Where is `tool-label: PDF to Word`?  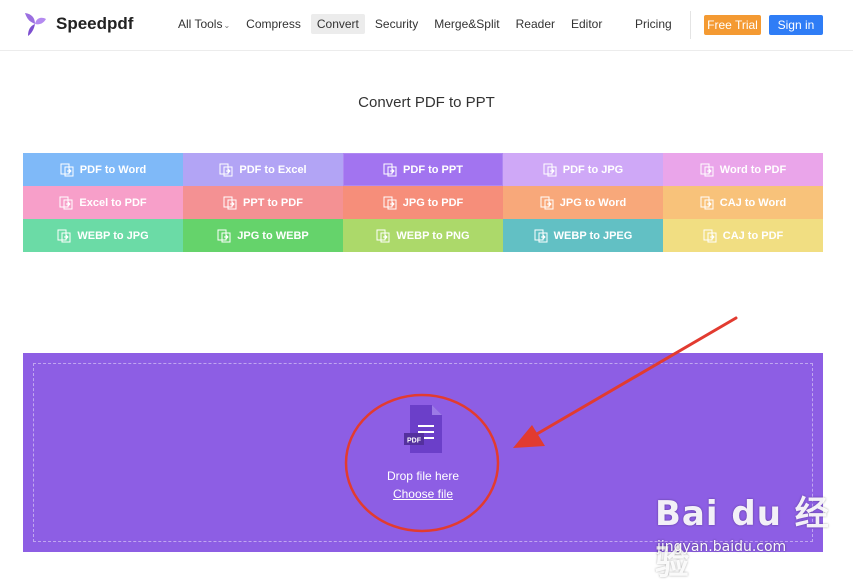
tool-label: PDF to Word is located at coordinates (113, 169).